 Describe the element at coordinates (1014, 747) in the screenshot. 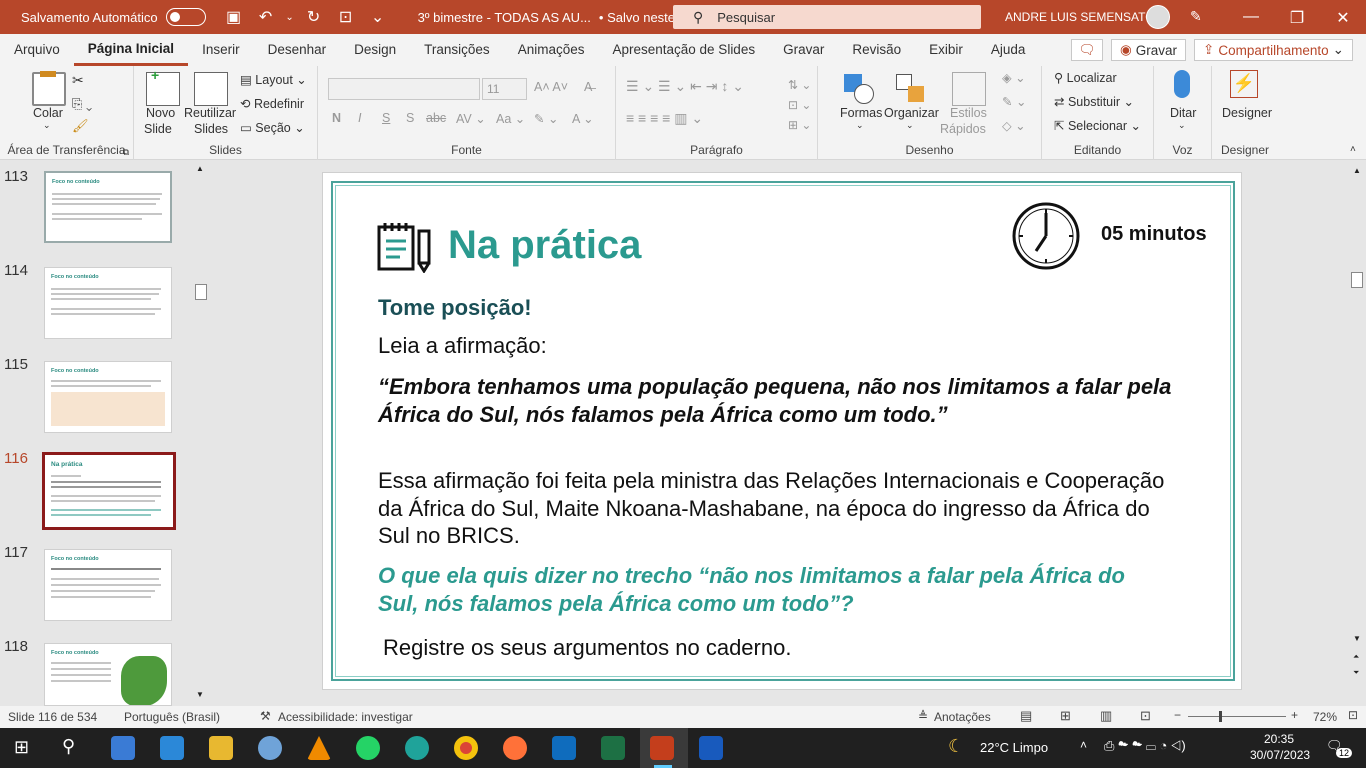

I see `weather-text: 22°C Limpo` at that location.